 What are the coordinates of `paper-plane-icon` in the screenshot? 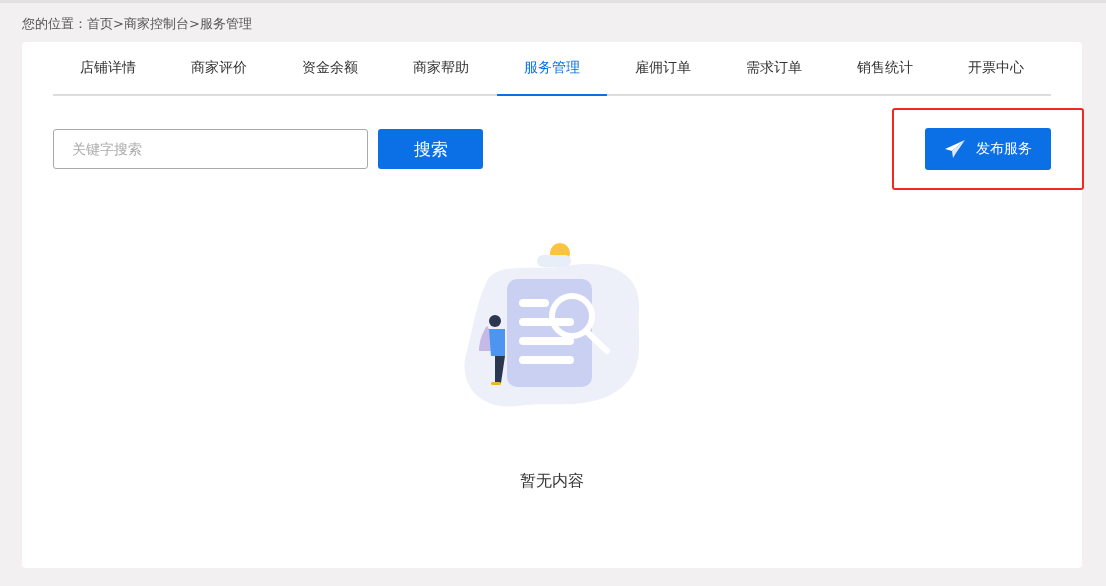 It's located at (955, 149).